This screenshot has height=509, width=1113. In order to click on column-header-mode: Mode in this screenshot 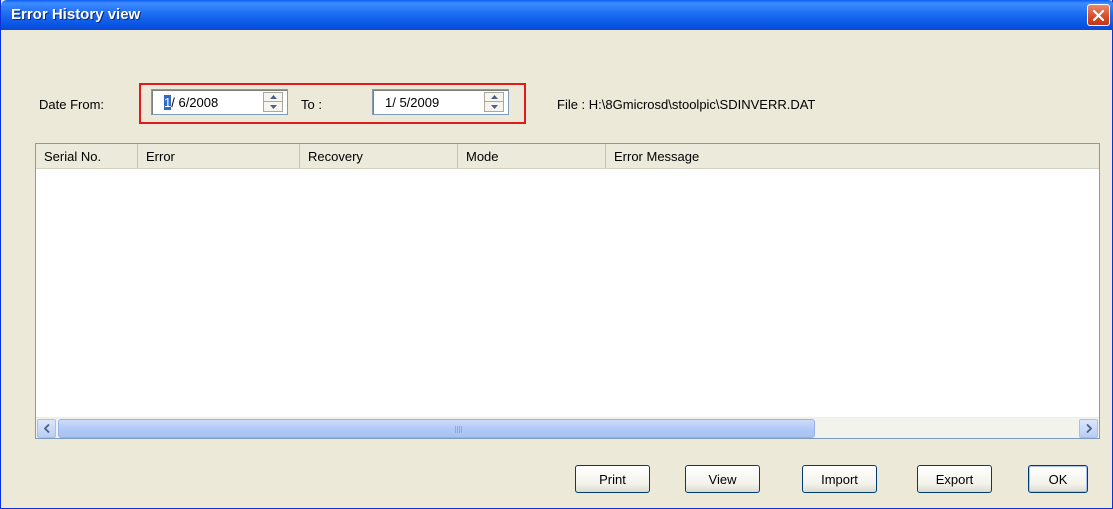, I will do `click(532, 156)`.